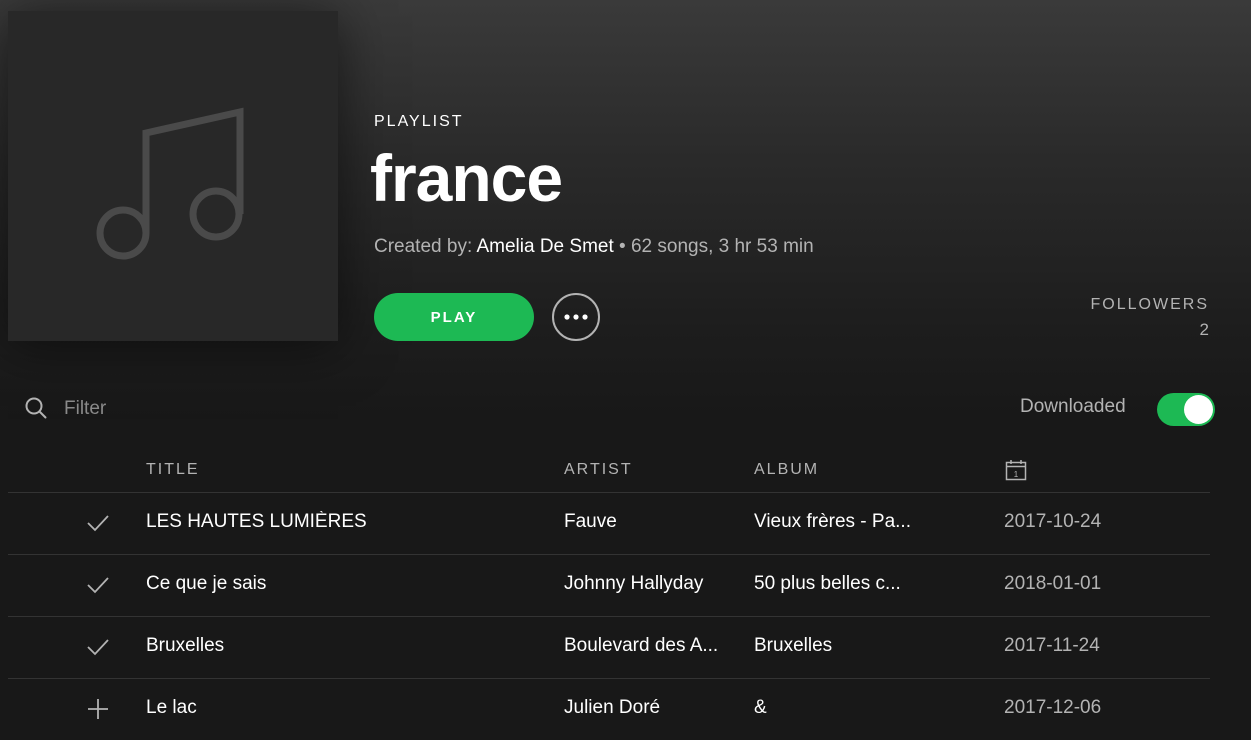 This screenshot has height=740, width=1251. I want to click on play-button: PLAY, so click(454, 317).